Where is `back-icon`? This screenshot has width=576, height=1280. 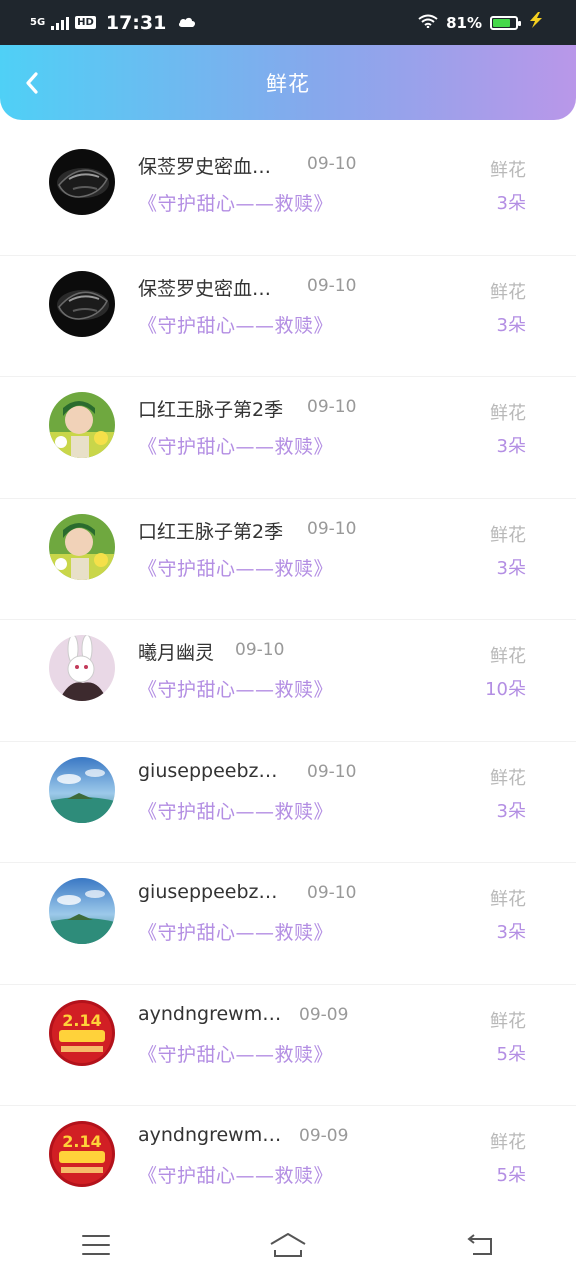
back-icon is located at coordinates (479, 1244).